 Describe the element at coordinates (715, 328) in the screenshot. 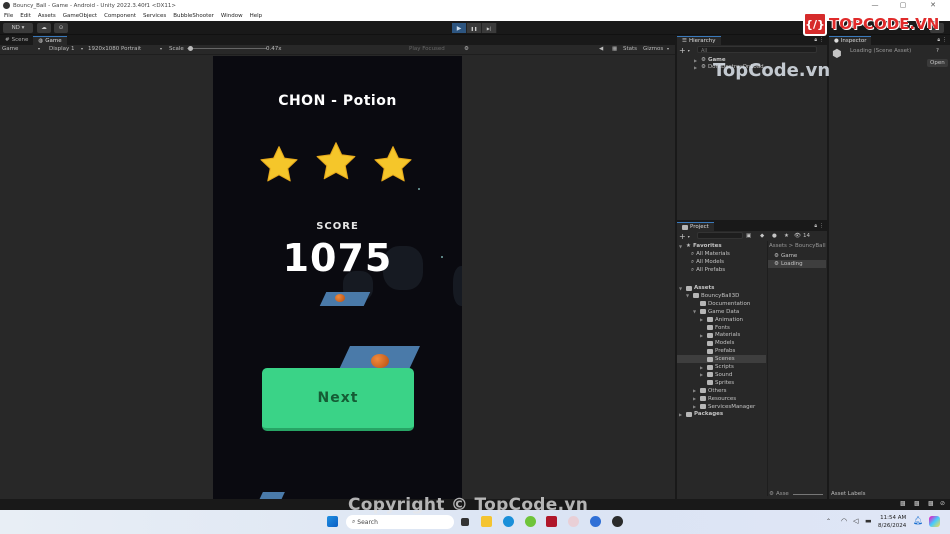

I see `folder-tree-item: Fonts` at that location.